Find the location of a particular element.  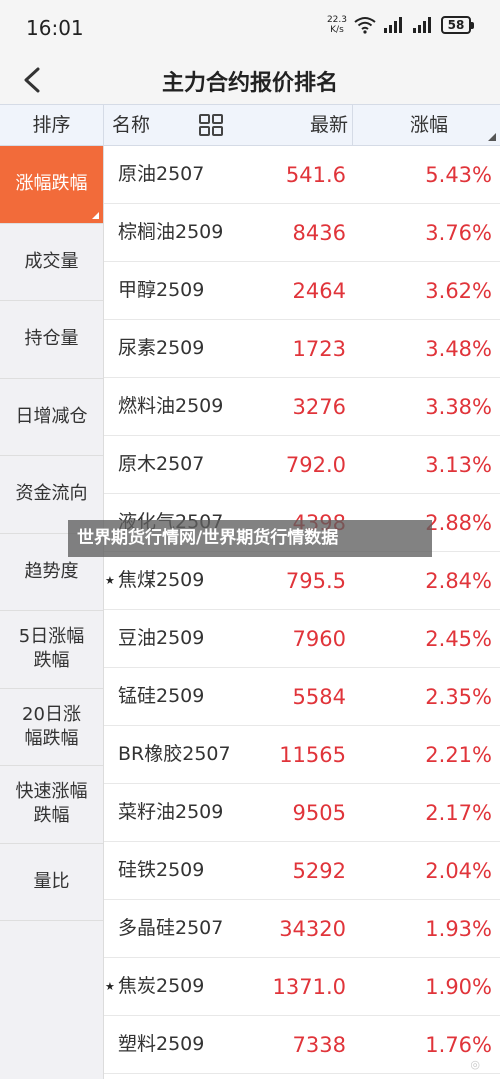

change-percent: 3.38% is located at coordinates (458, 407).